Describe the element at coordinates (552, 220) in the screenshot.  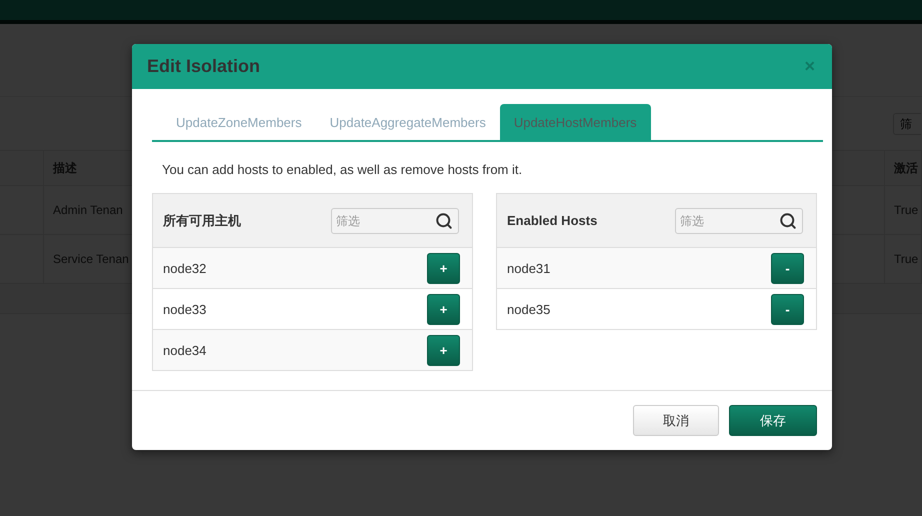
I see `panel-title: Enabled Hosts` at that location.